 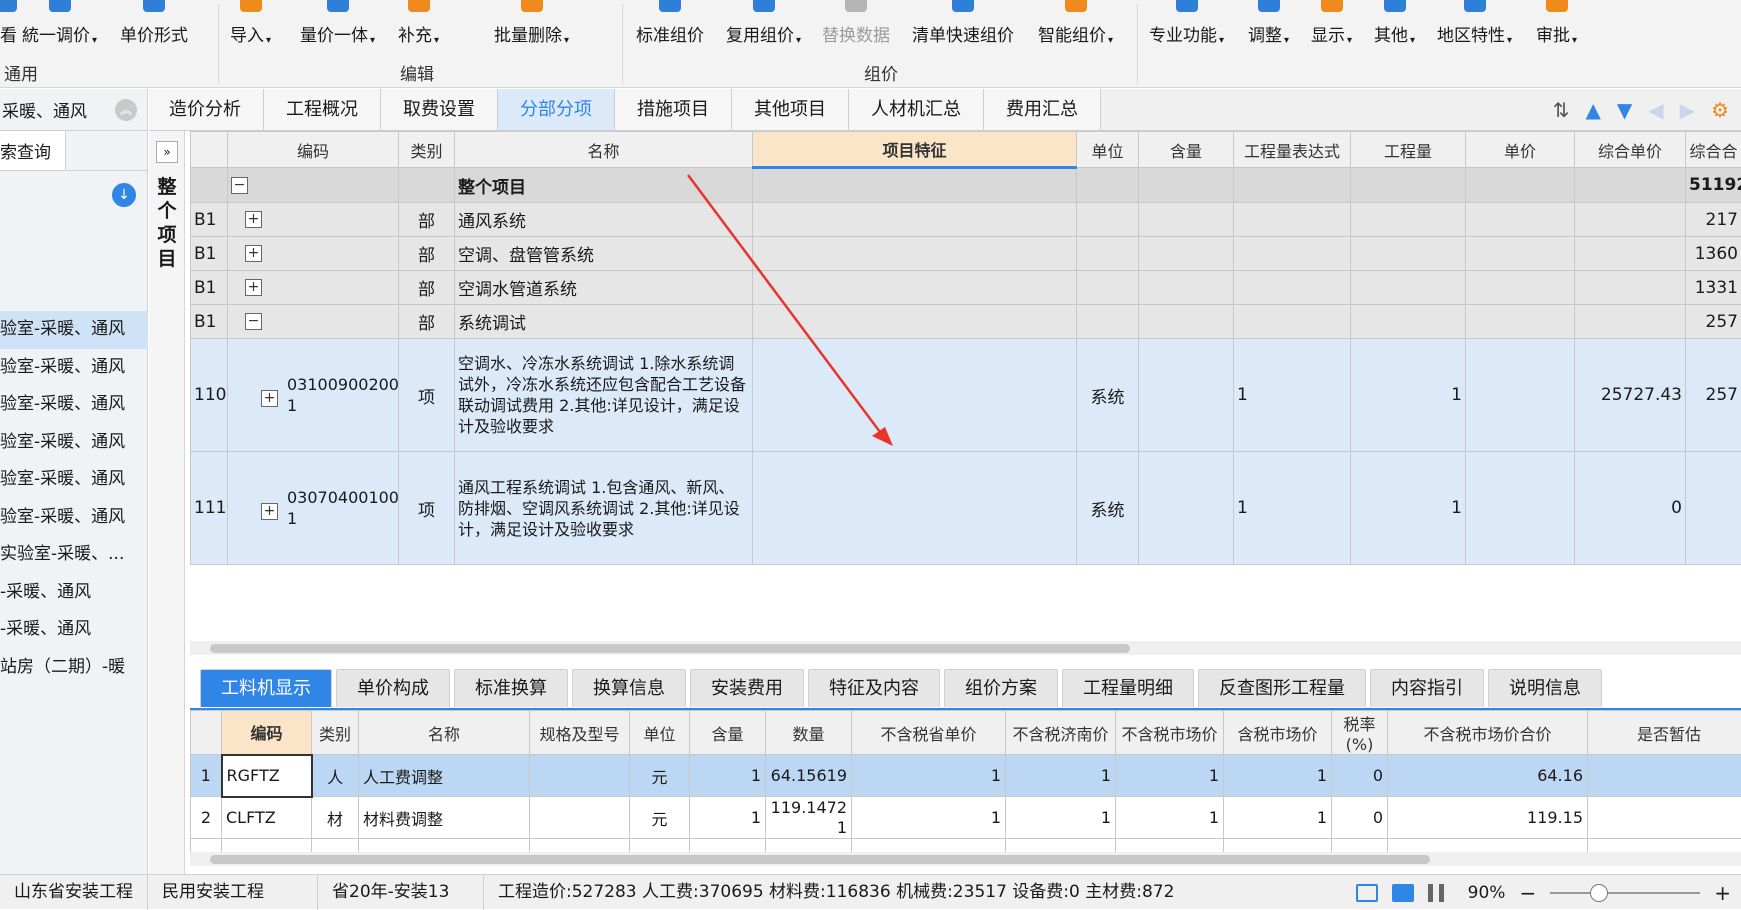 What do you see at coordinates (629, 688) in the screenshot?
I see `tab-conversion-info: 换算信息` at bounding box center [629, 688].